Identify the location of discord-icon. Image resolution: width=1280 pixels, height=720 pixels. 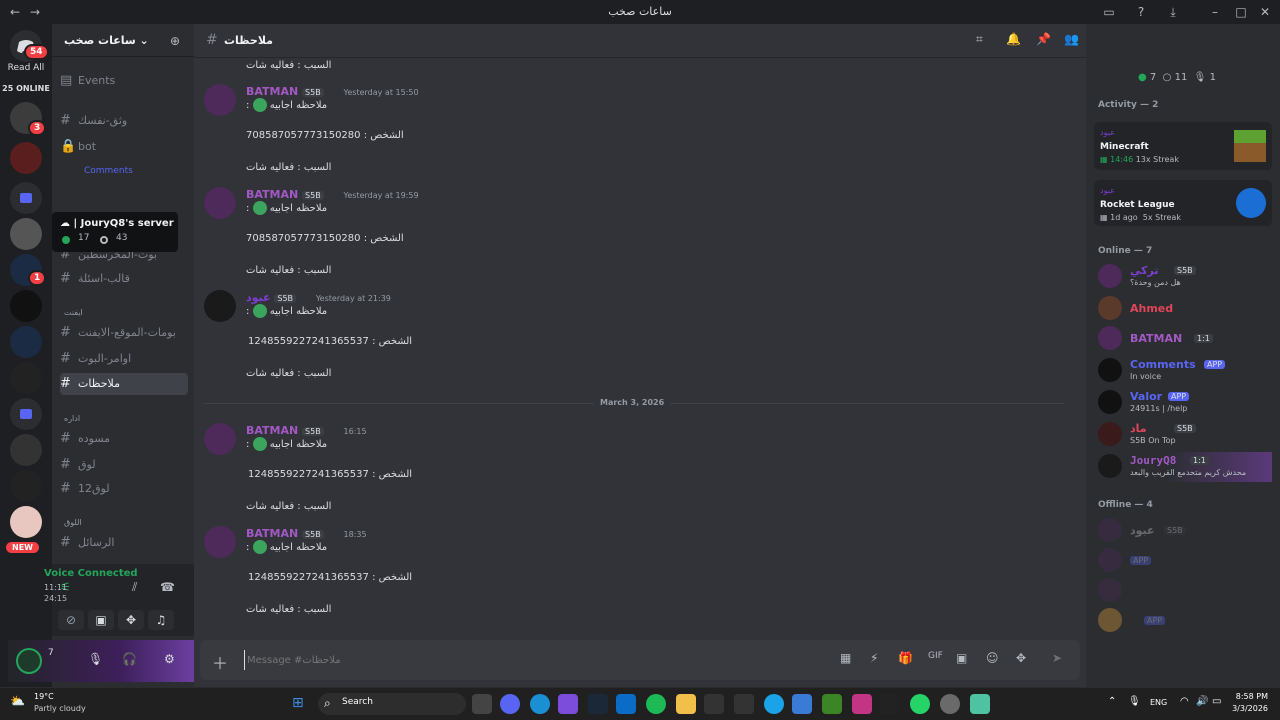
(510, 704).